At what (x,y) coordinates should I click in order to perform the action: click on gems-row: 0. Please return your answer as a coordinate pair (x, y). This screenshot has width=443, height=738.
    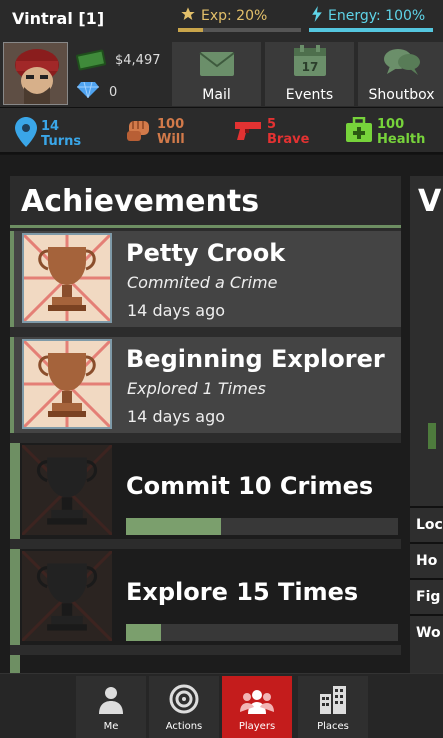
    Looking at the image, I should click on (97, 91).